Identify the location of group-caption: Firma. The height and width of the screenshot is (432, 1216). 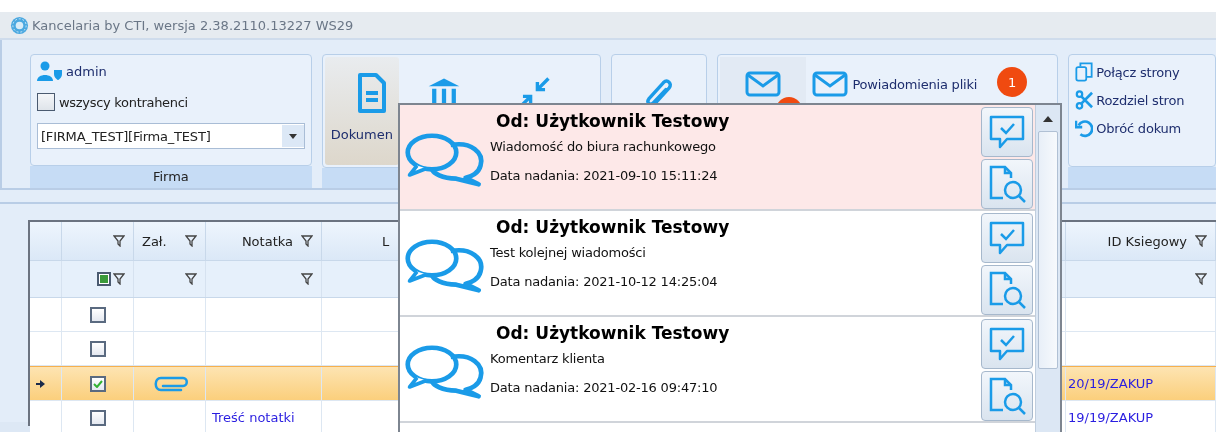
(171, 177).